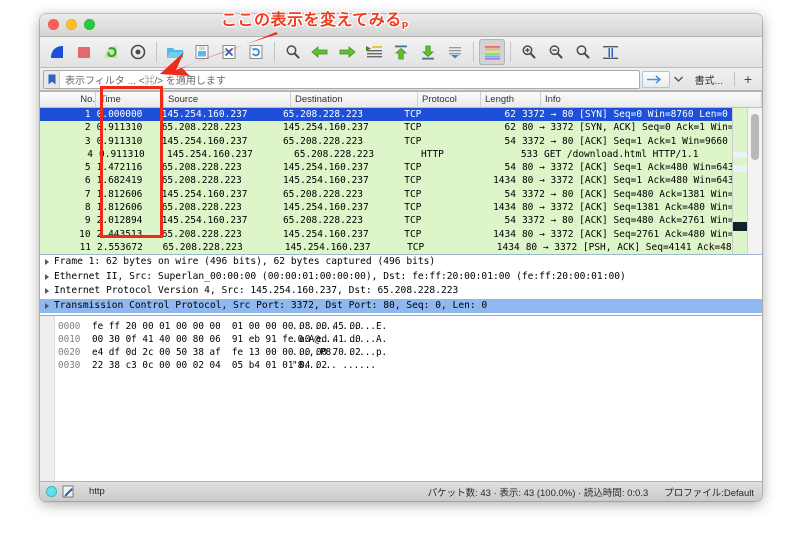  Describe the element at coordinates (68, 491) in the screenshot. I see `capture-file-comment-icon` at that location.